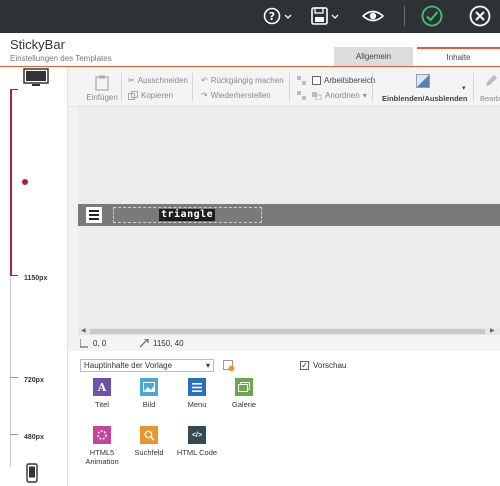 The width and height of the screenshot is (500, 486). I want to click on widget-menu: Menu, so click(197, 393).